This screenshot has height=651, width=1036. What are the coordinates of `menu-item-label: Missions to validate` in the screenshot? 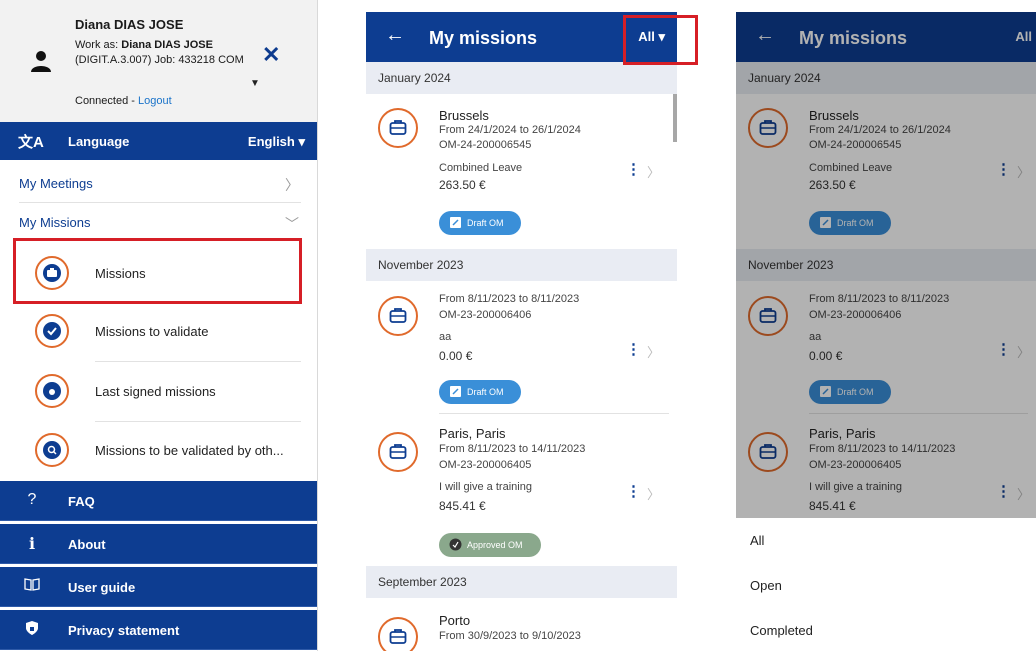 It's located at (152, 331).